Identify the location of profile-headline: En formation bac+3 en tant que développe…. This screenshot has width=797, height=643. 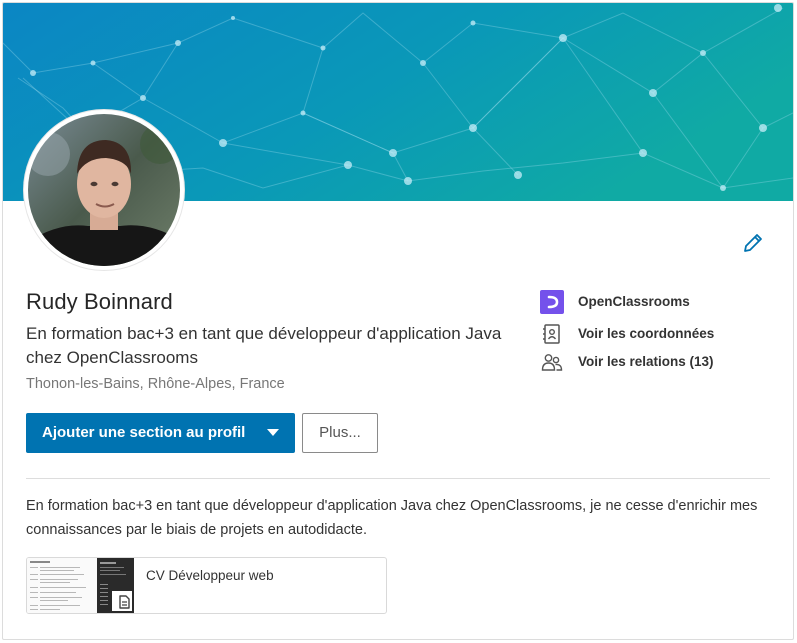
(264, 345).